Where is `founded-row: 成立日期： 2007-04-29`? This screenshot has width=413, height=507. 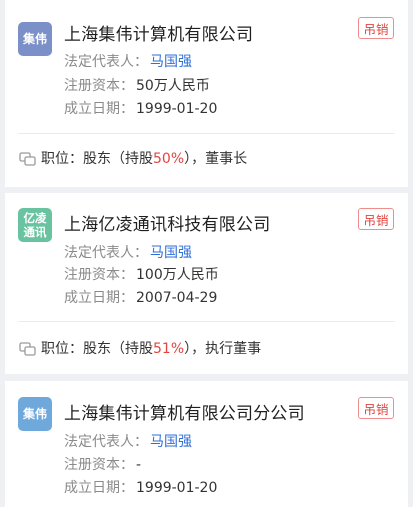 founded-row: 成立日期： 2007-04-29 is located at coordinates (140, 298).